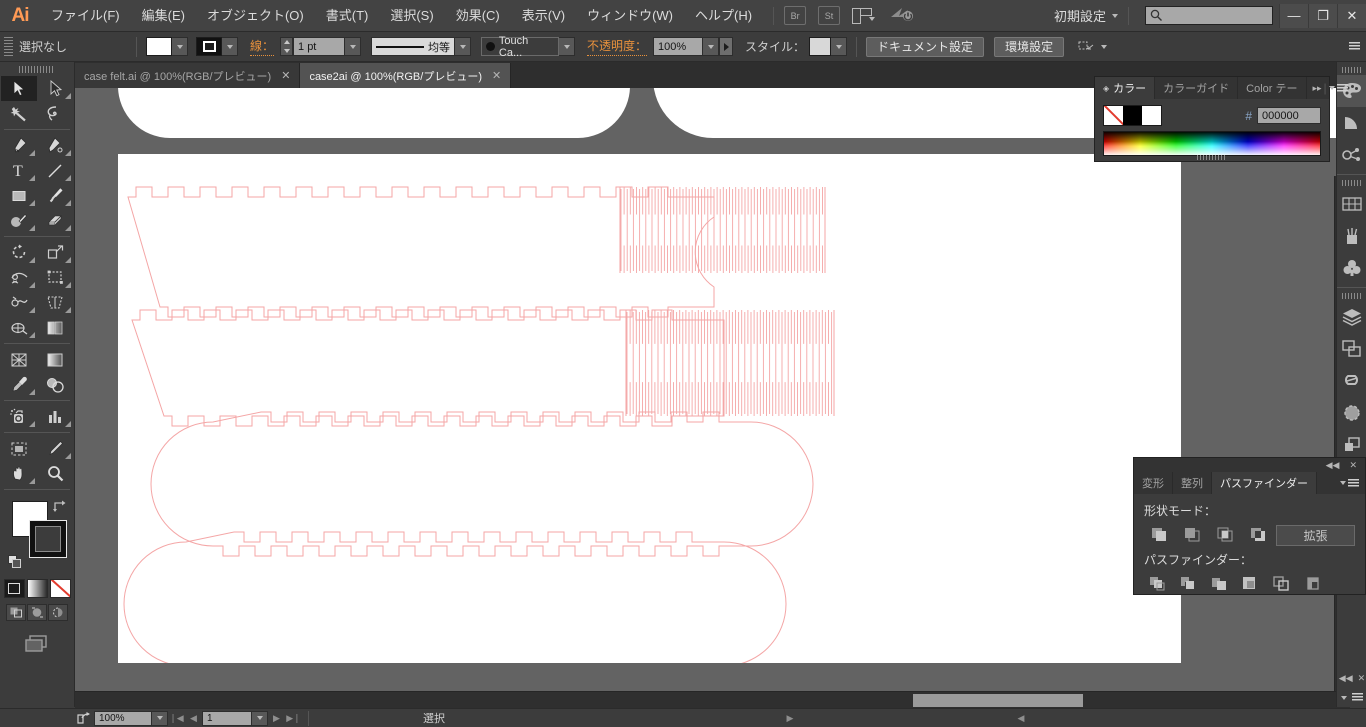 This screenshot has width=1366, height=727. I want to click on crop-button, so click(1250, 584).